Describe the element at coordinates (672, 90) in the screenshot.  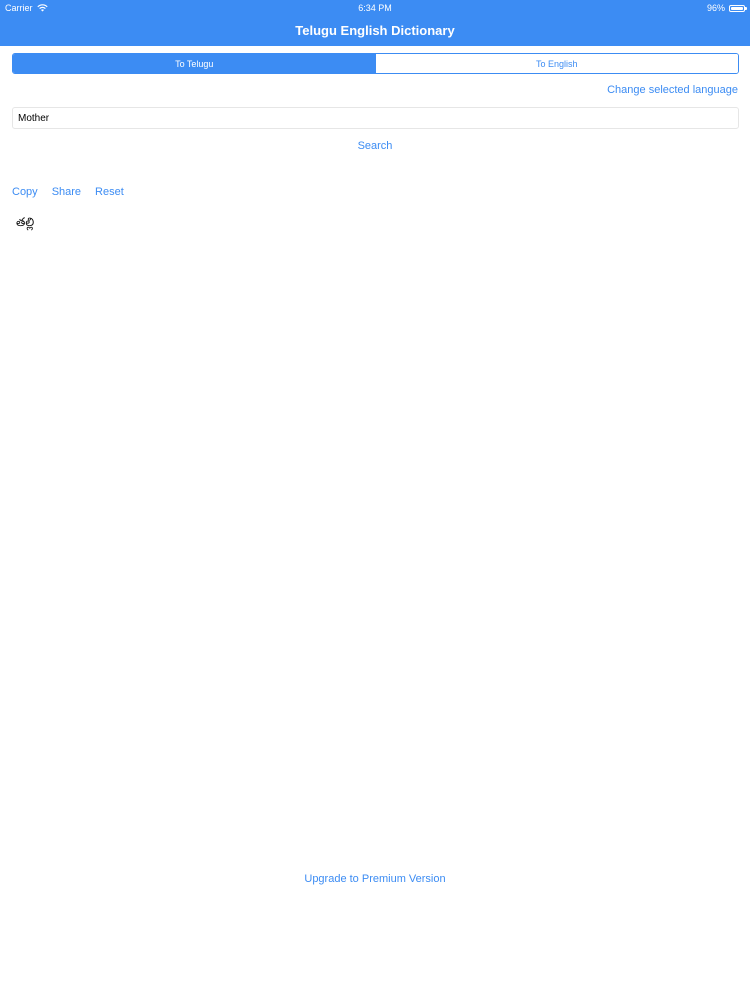
I see `change-language-button: Change selected language` at that location.